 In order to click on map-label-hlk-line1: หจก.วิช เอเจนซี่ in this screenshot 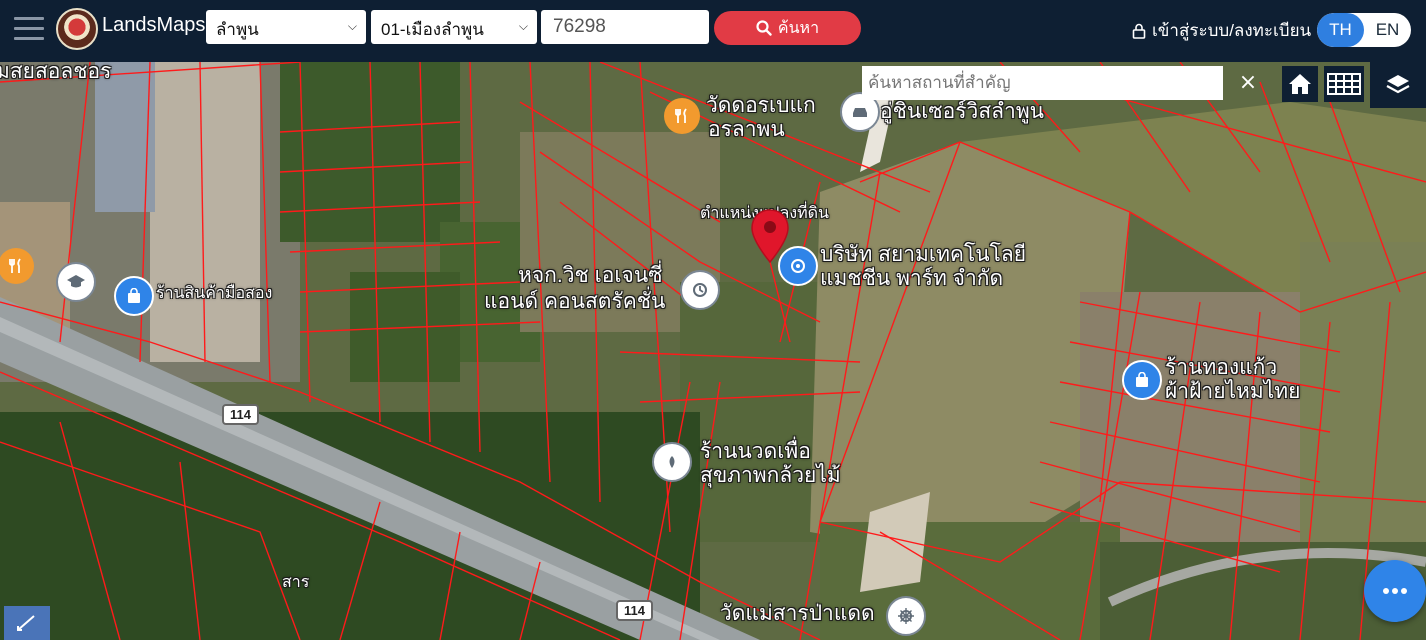, I will do `click(590, 275)`.